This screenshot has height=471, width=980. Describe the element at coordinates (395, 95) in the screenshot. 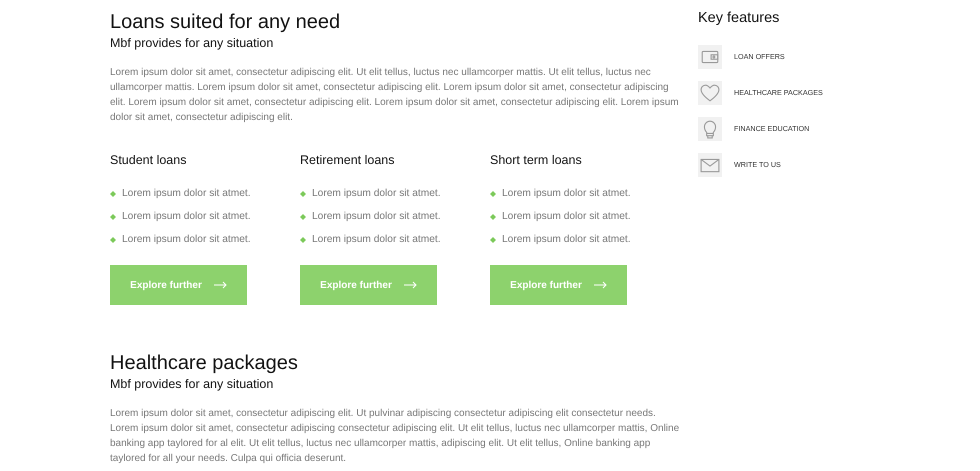

I see `paragraph: Lorem ipsum dolor sit amet, consectetur adipiscing elit. Ut elit tellus, luctus nec ullamcorper mattis. Ut elit tellus, luctus nec ullamcorper mattis. Lorem ipsum dolor sit amet, consectetur adipiscing elit. Lorem ipsum dolor sit amet, consectetur adipiscing elit. Lorem ipsum dolor sit amet, consectetur adipiscing elit. Lorem ipsum dolor sit amet, consectetur adipiscing elit. Lorem ipsum dolor sit amet, consectetur adipiscing elit.` at that location.